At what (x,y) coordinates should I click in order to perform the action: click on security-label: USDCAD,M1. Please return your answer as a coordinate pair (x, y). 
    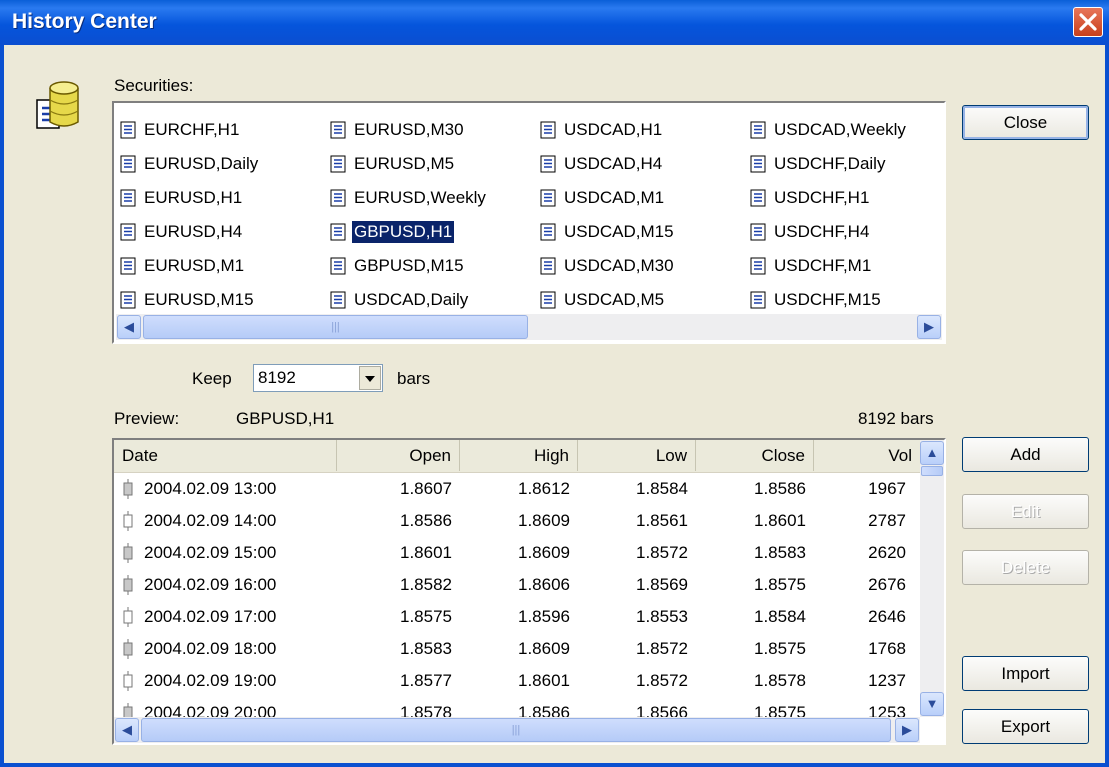
    Looking at the image, I should click on (614, 197).